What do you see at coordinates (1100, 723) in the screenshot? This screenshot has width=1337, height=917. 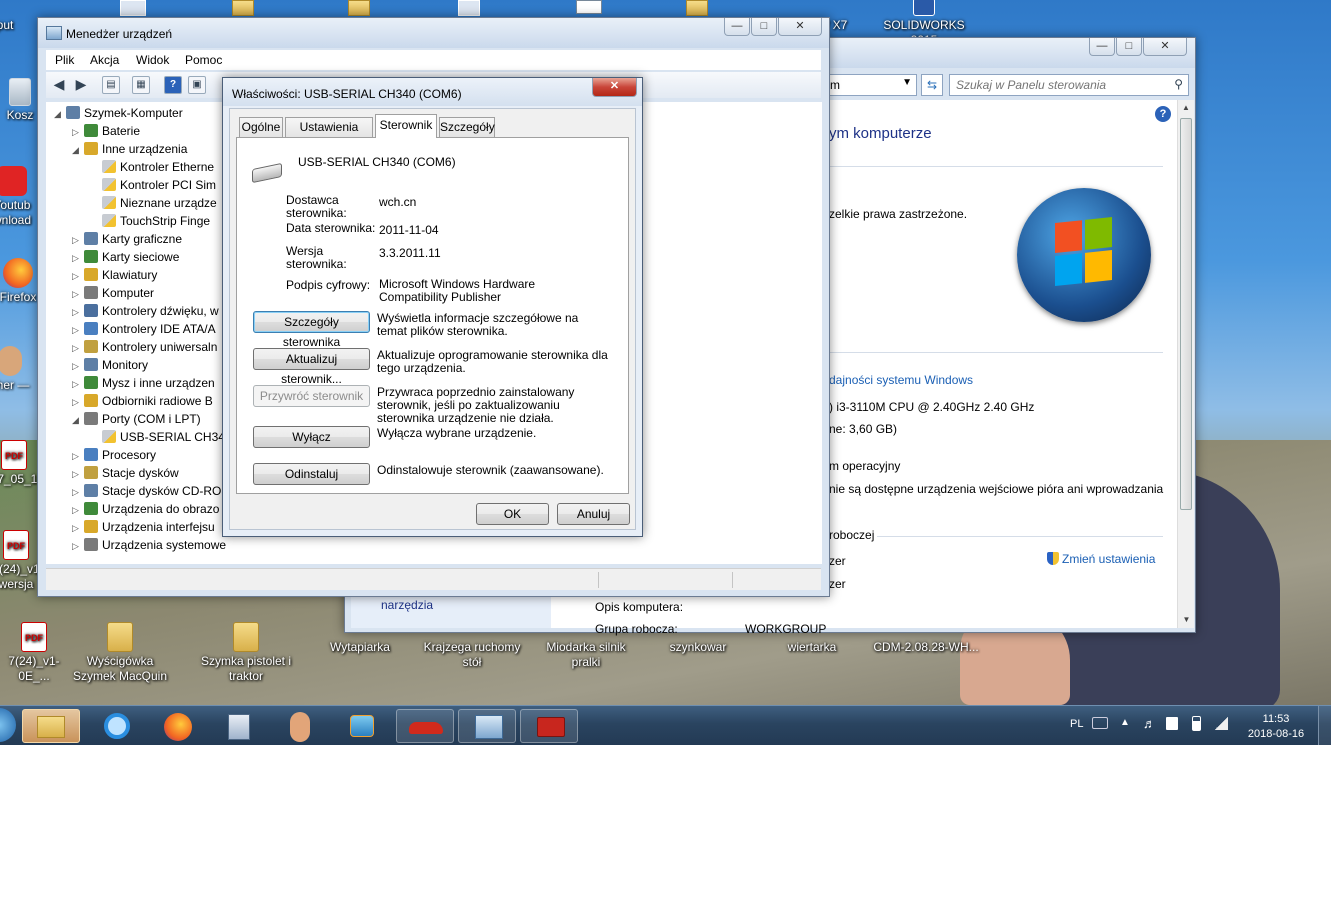 I see `keyboard-icon` at bounding box center [1100, 723].